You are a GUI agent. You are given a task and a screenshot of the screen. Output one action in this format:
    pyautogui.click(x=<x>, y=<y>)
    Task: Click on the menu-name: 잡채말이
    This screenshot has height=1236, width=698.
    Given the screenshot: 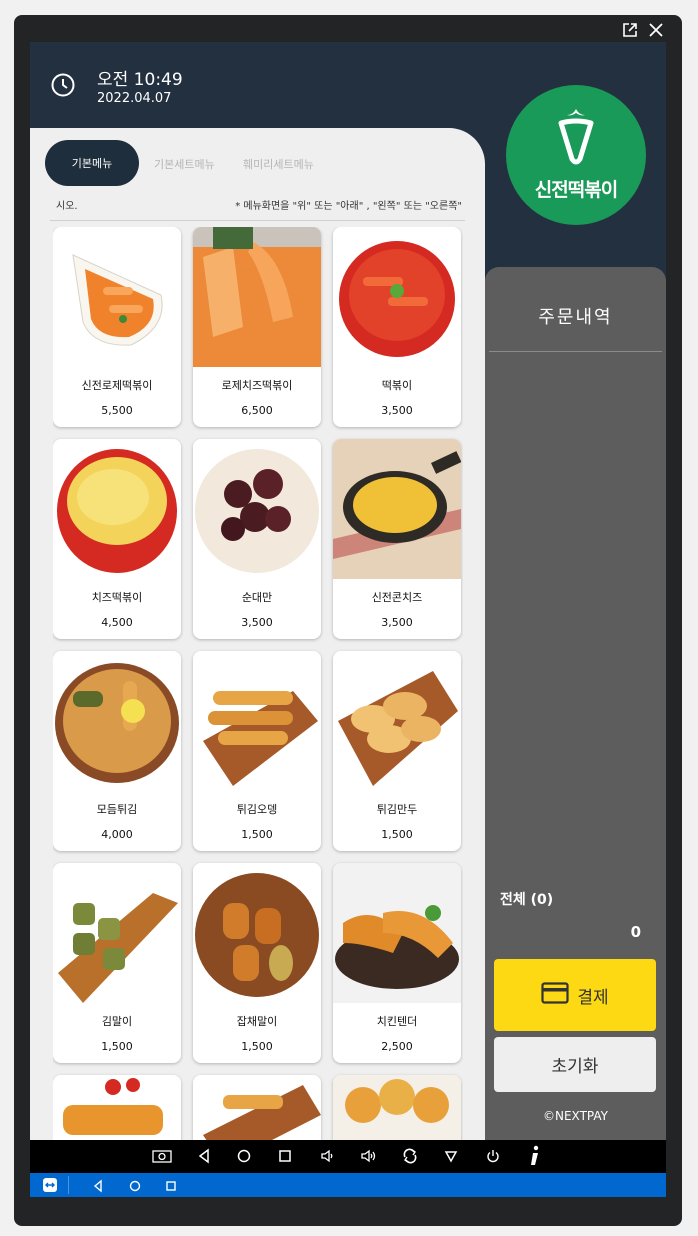 What is the action you would take?
    pyautogui.click(x=257, y=1021)
    